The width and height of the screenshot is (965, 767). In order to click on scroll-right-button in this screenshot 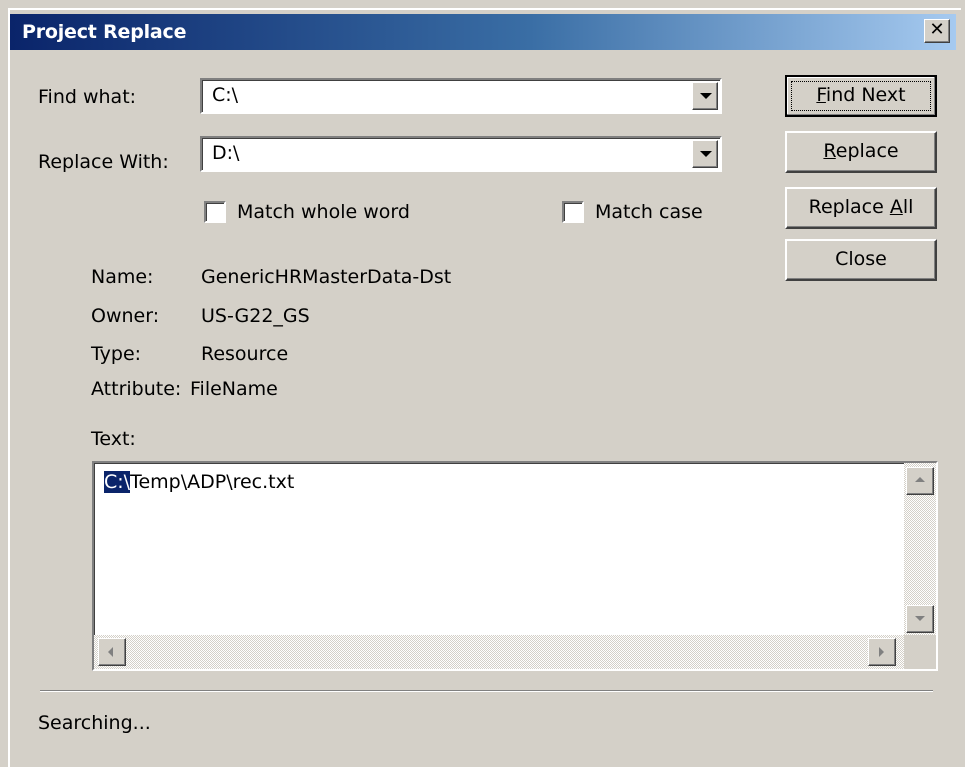, I will do `click(882, 652)`.